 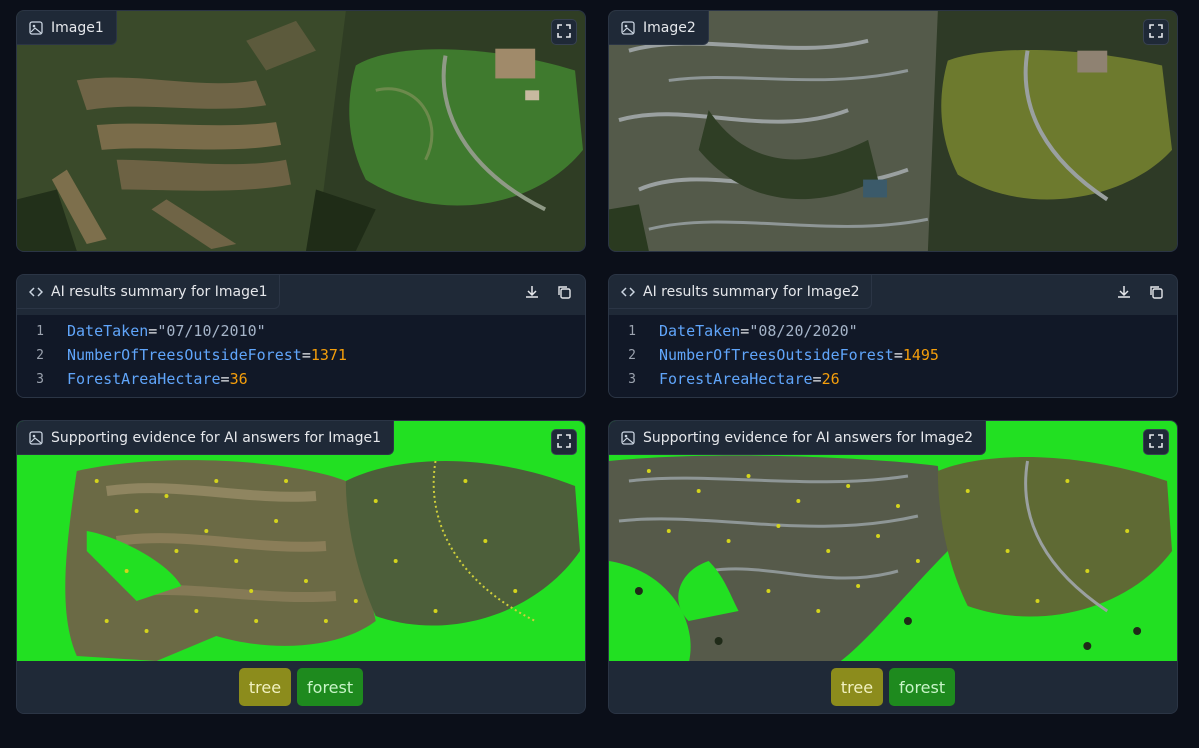 I want to click on code-value: "08/20/2020", so click(x=803, y=331).